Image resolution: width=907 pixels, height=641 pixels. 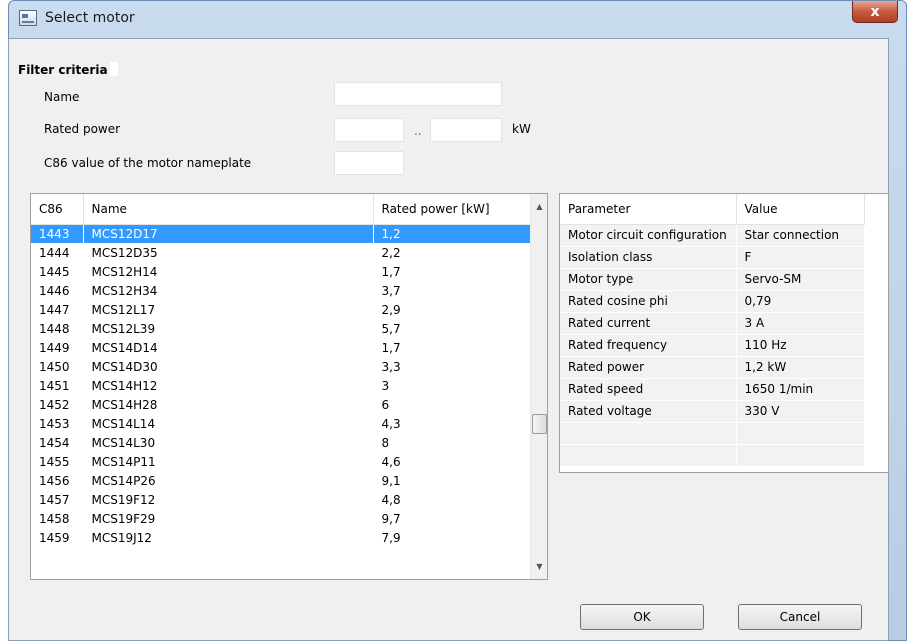 I want to click on window-app-icon, so click(x=28, y=18).